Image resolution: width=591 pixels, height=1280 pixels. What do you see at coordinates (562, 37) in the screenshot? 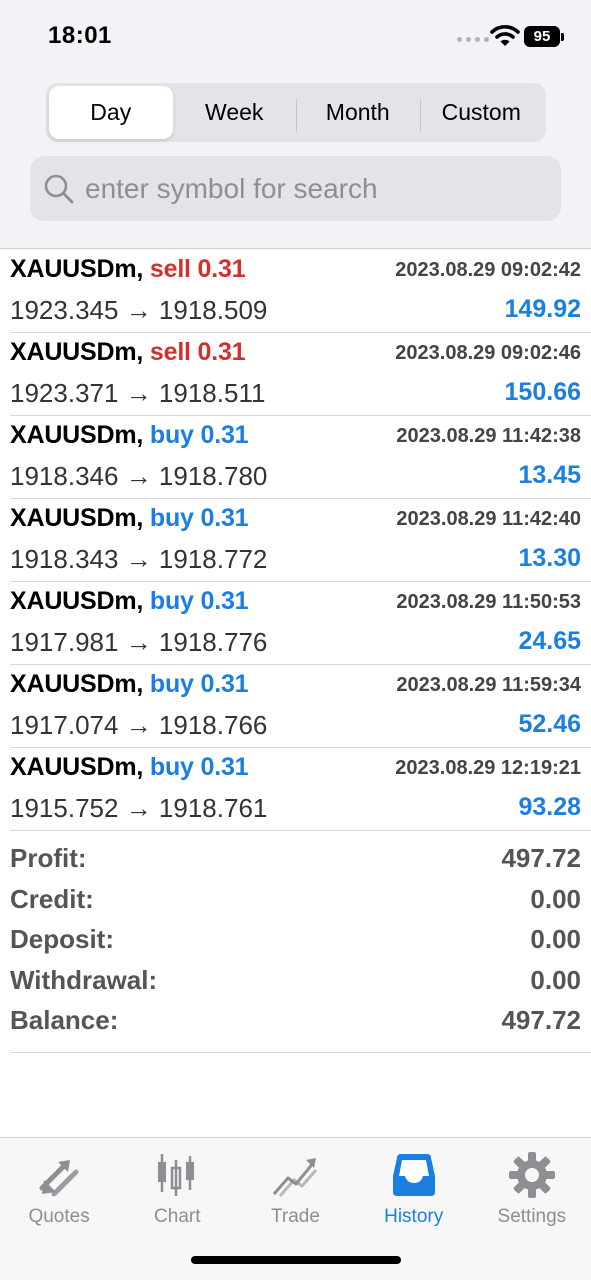
I see `battery-nub` at bounding box center [562, 37].